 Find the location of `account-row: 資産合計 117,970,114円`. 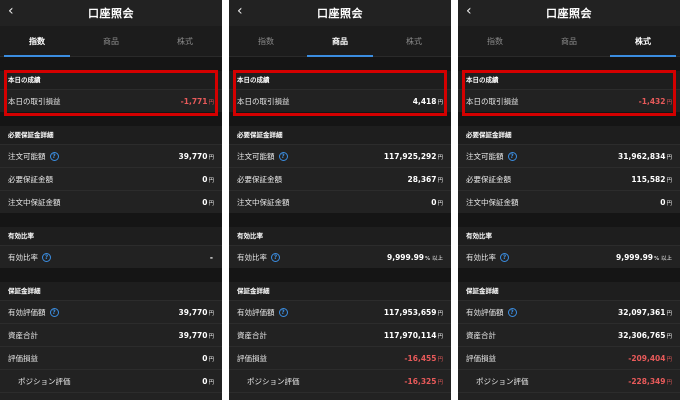

account-row: 資産合計 117,970,114円 is located at coordinates (340, 334).